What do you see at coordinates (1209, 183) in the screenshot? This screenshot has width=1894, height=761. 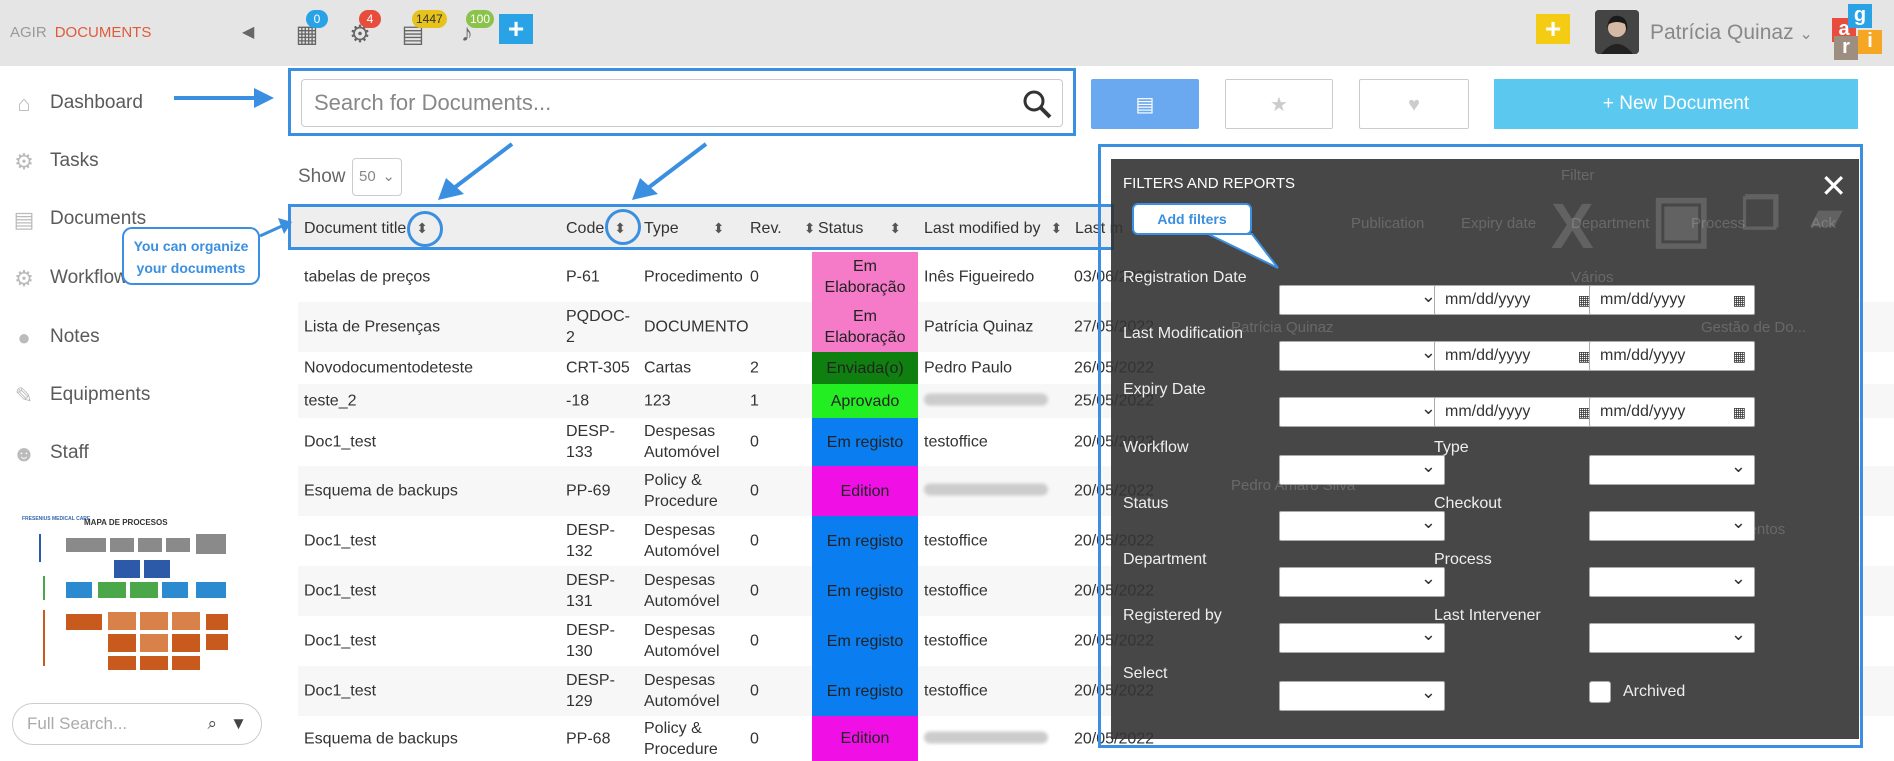 I see `filters-title: FILTERS AND REPORTS` at bounding box center [1209, 183].